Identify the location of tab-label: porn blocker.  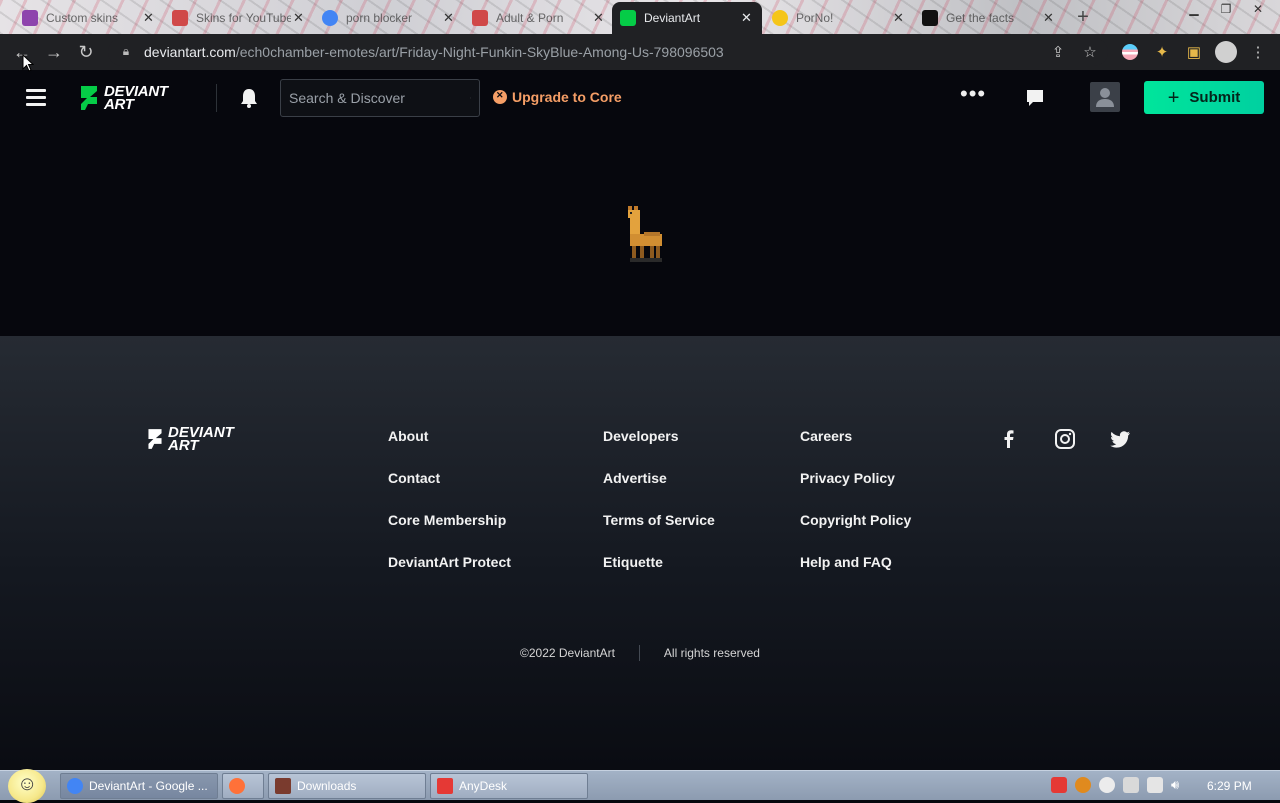
(393, 18).